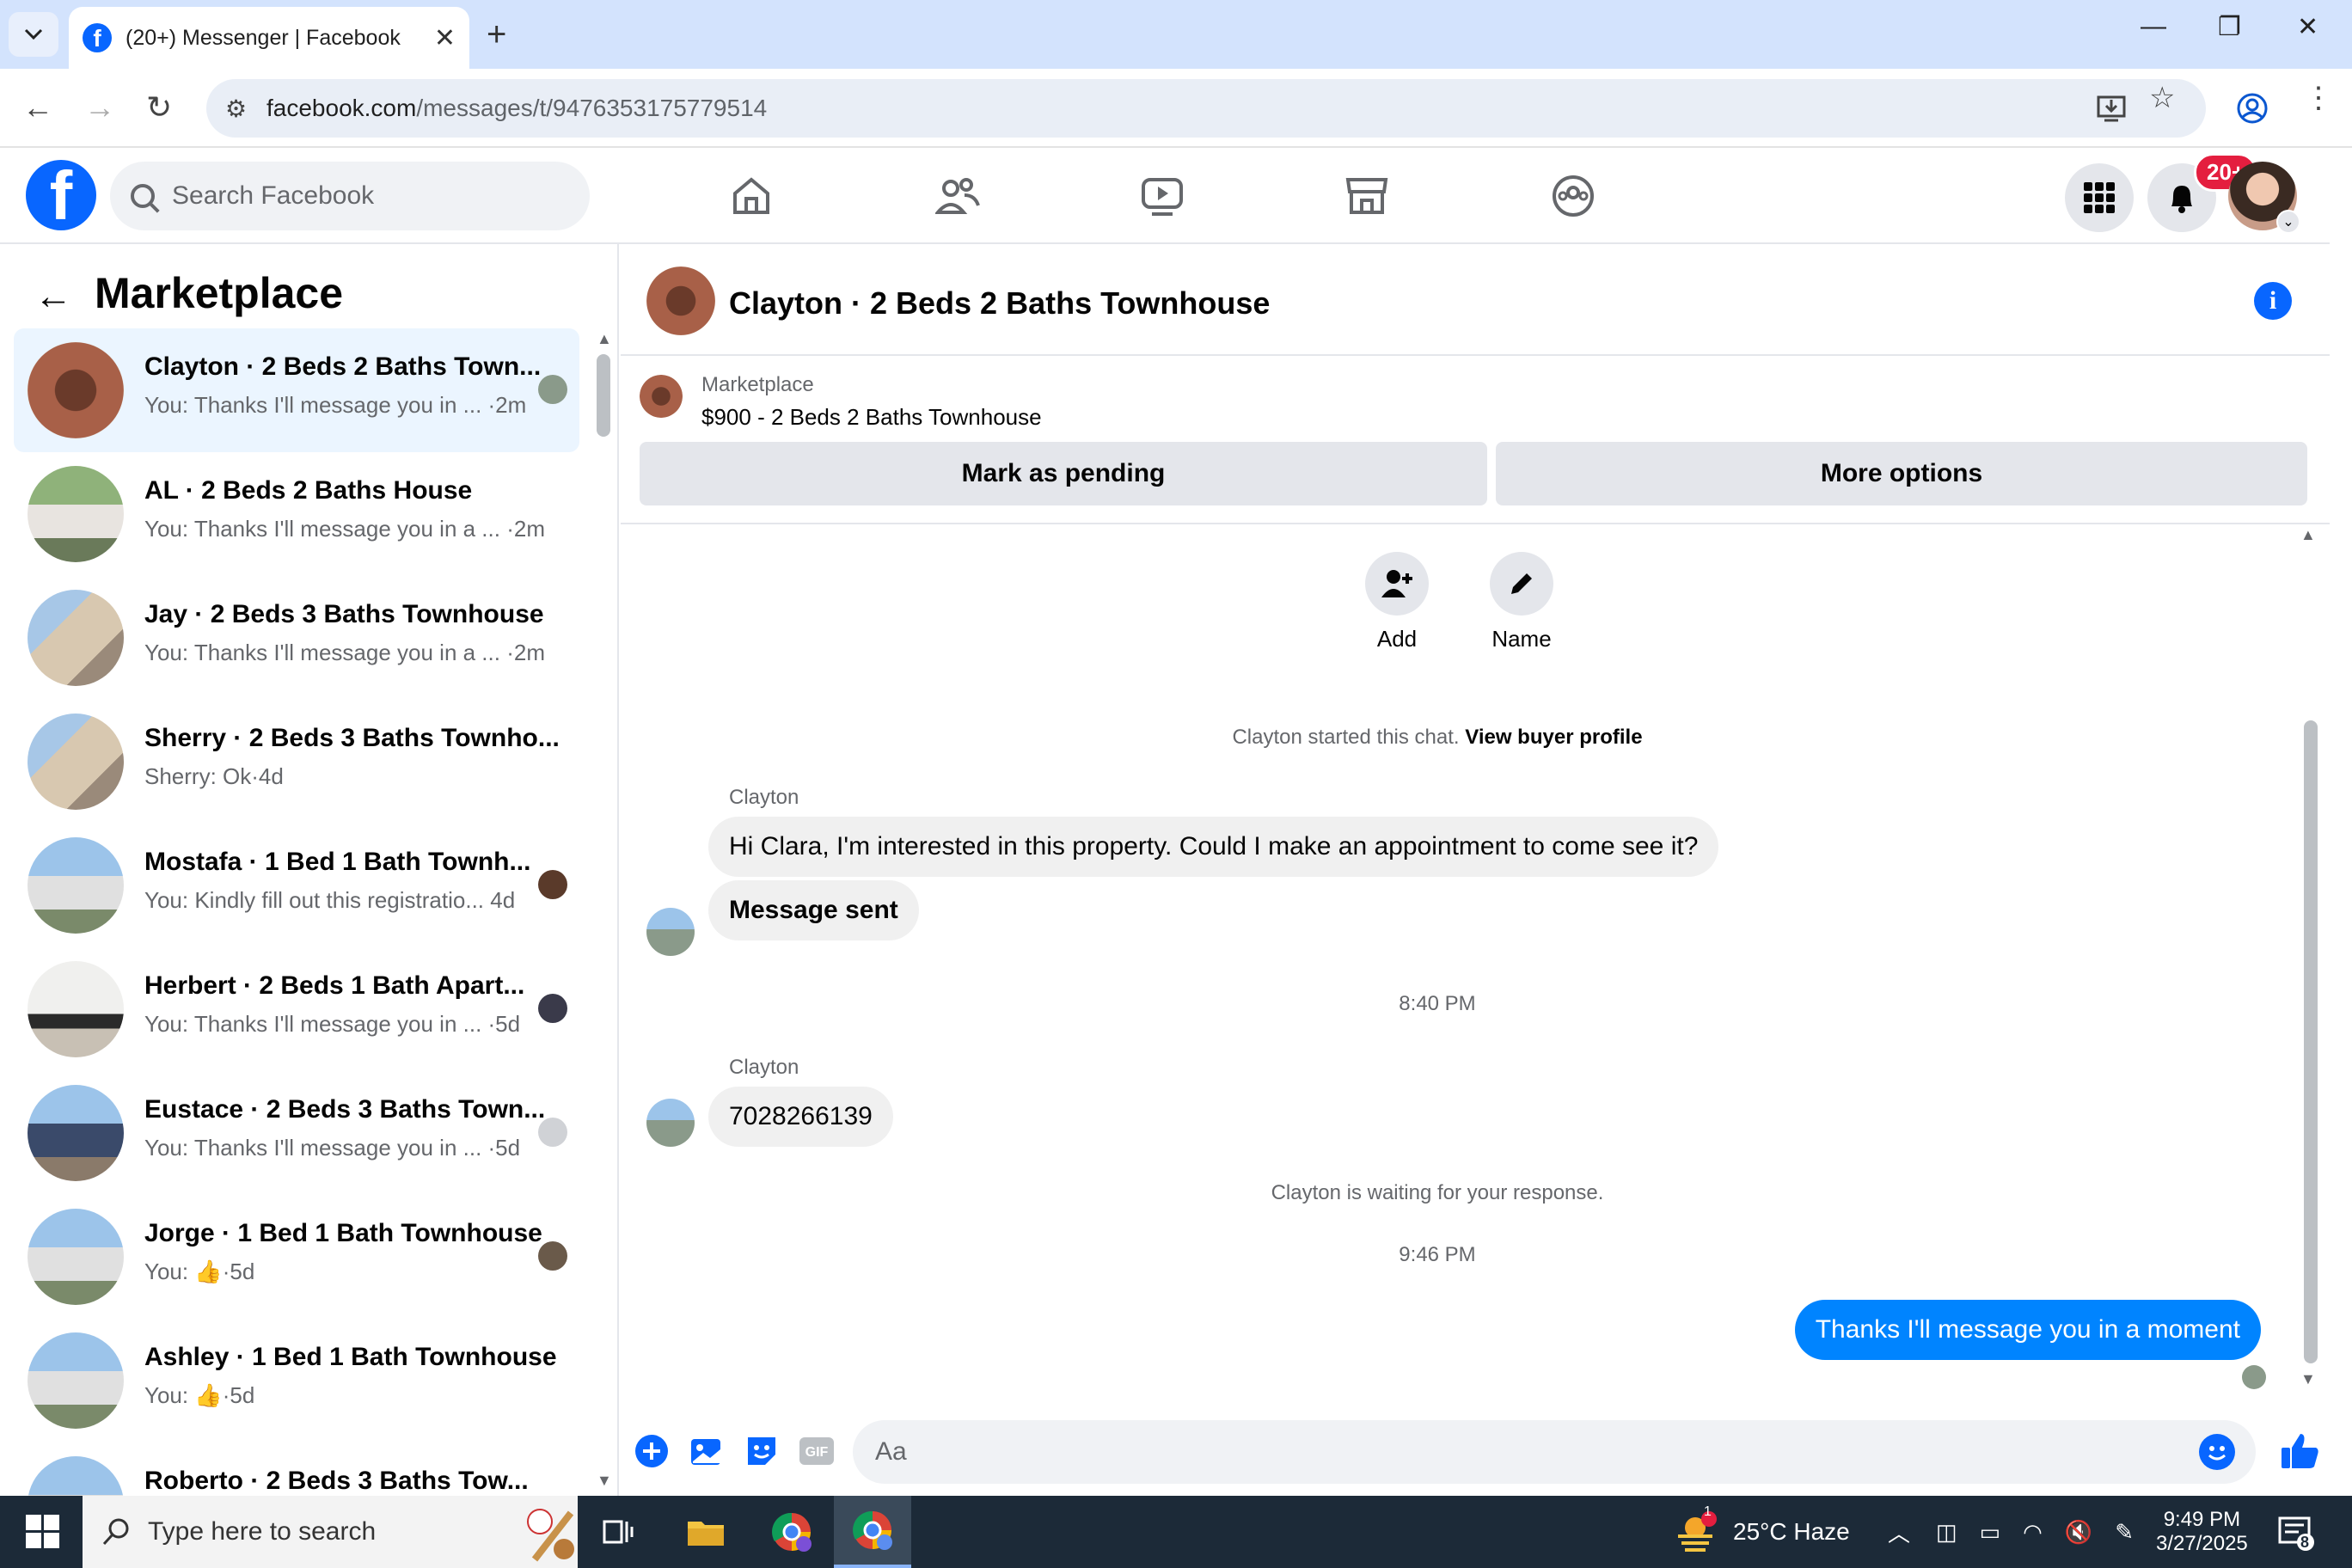  I want to click on install-app-icon, so click(2111, 108).